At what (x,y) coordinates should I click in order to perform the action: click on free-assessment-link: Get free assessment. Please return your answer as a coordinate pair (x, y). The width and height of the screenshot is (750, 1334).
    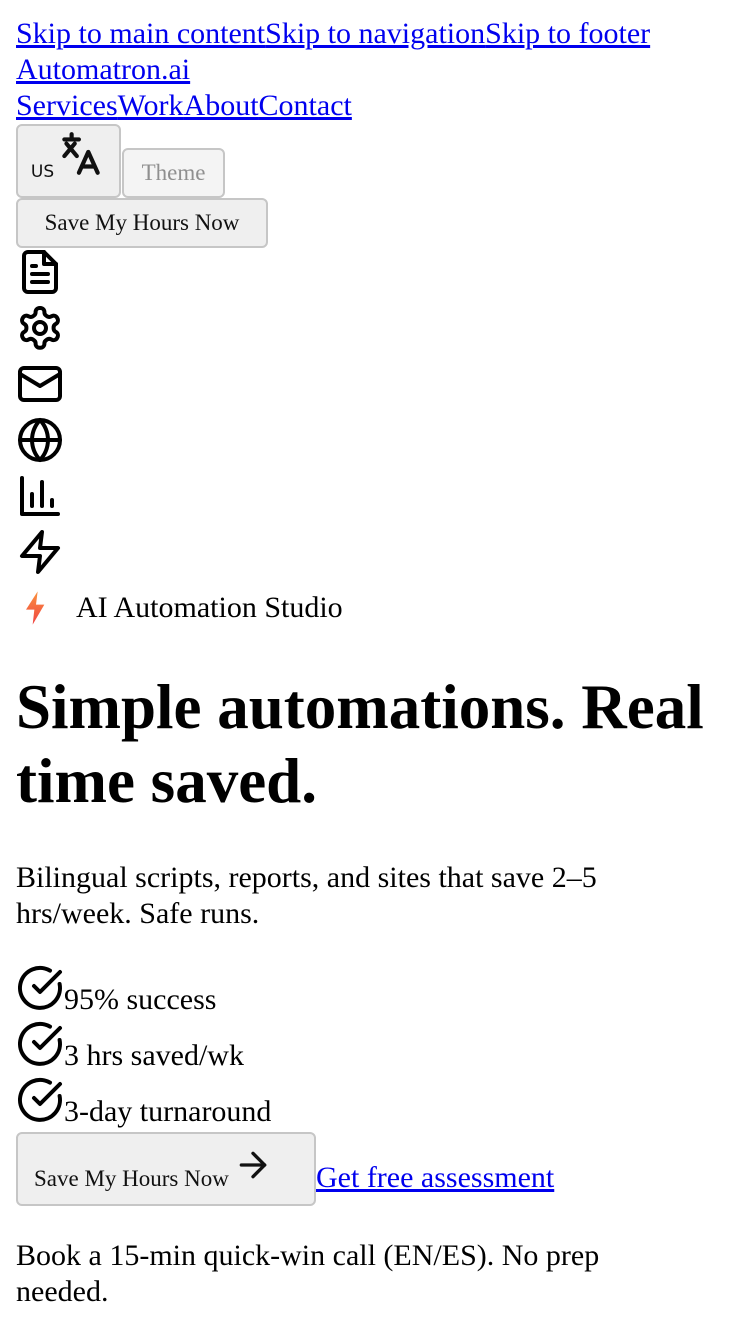
    Looking at the image, I should click on (435, 1178).